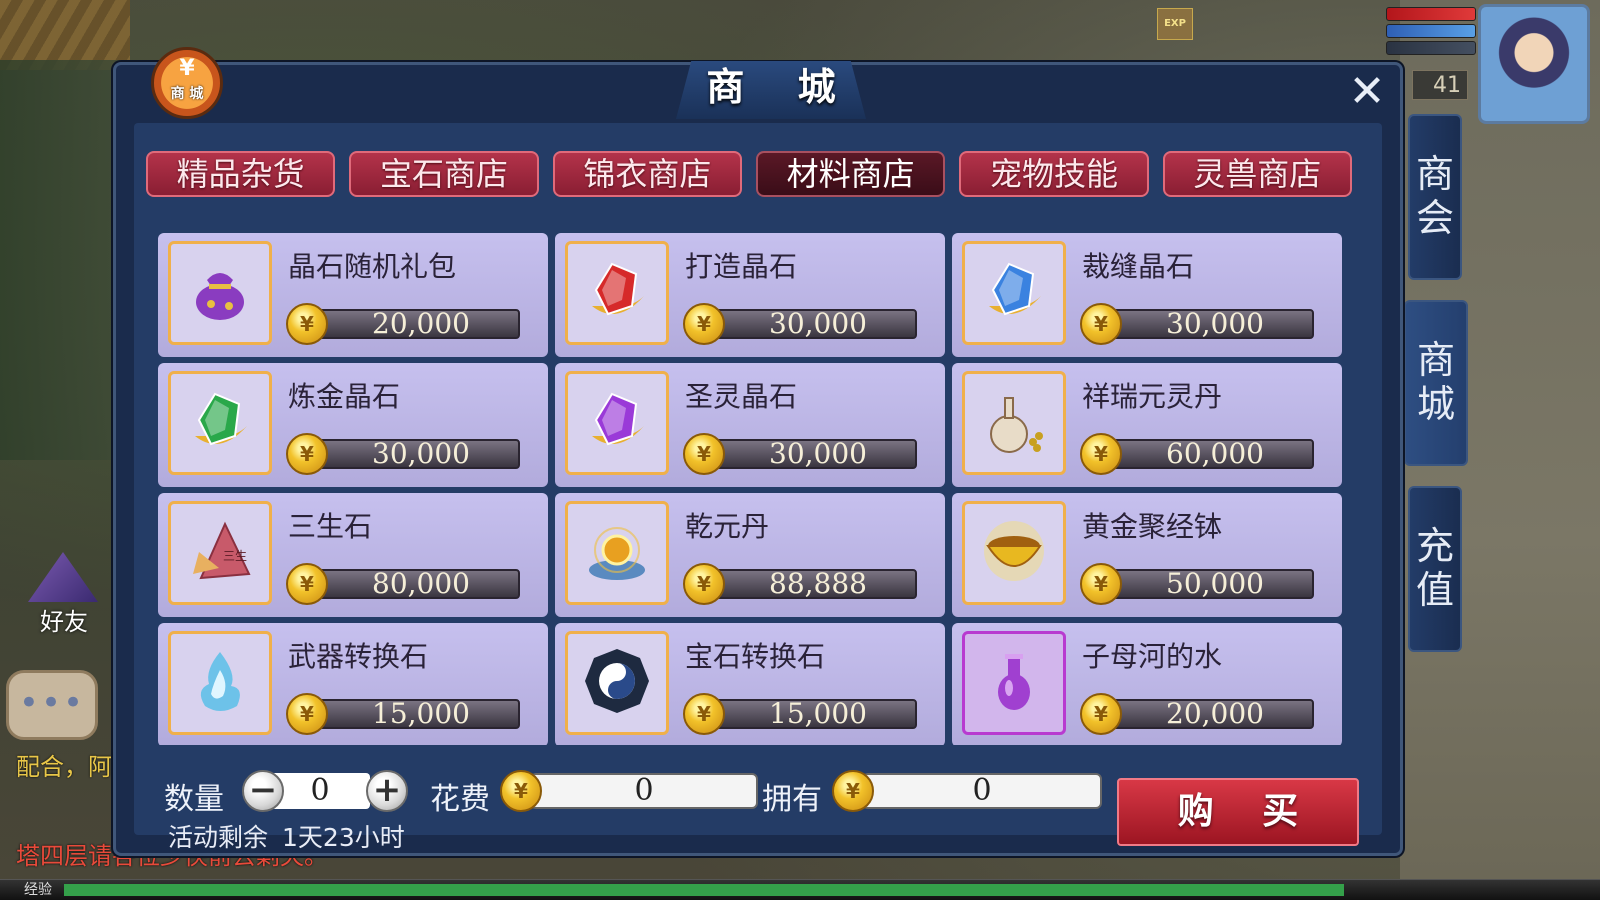 The width and height of the screenshot is (1600, 900). I want to click on close-button: ✕, so click(1367, 92).